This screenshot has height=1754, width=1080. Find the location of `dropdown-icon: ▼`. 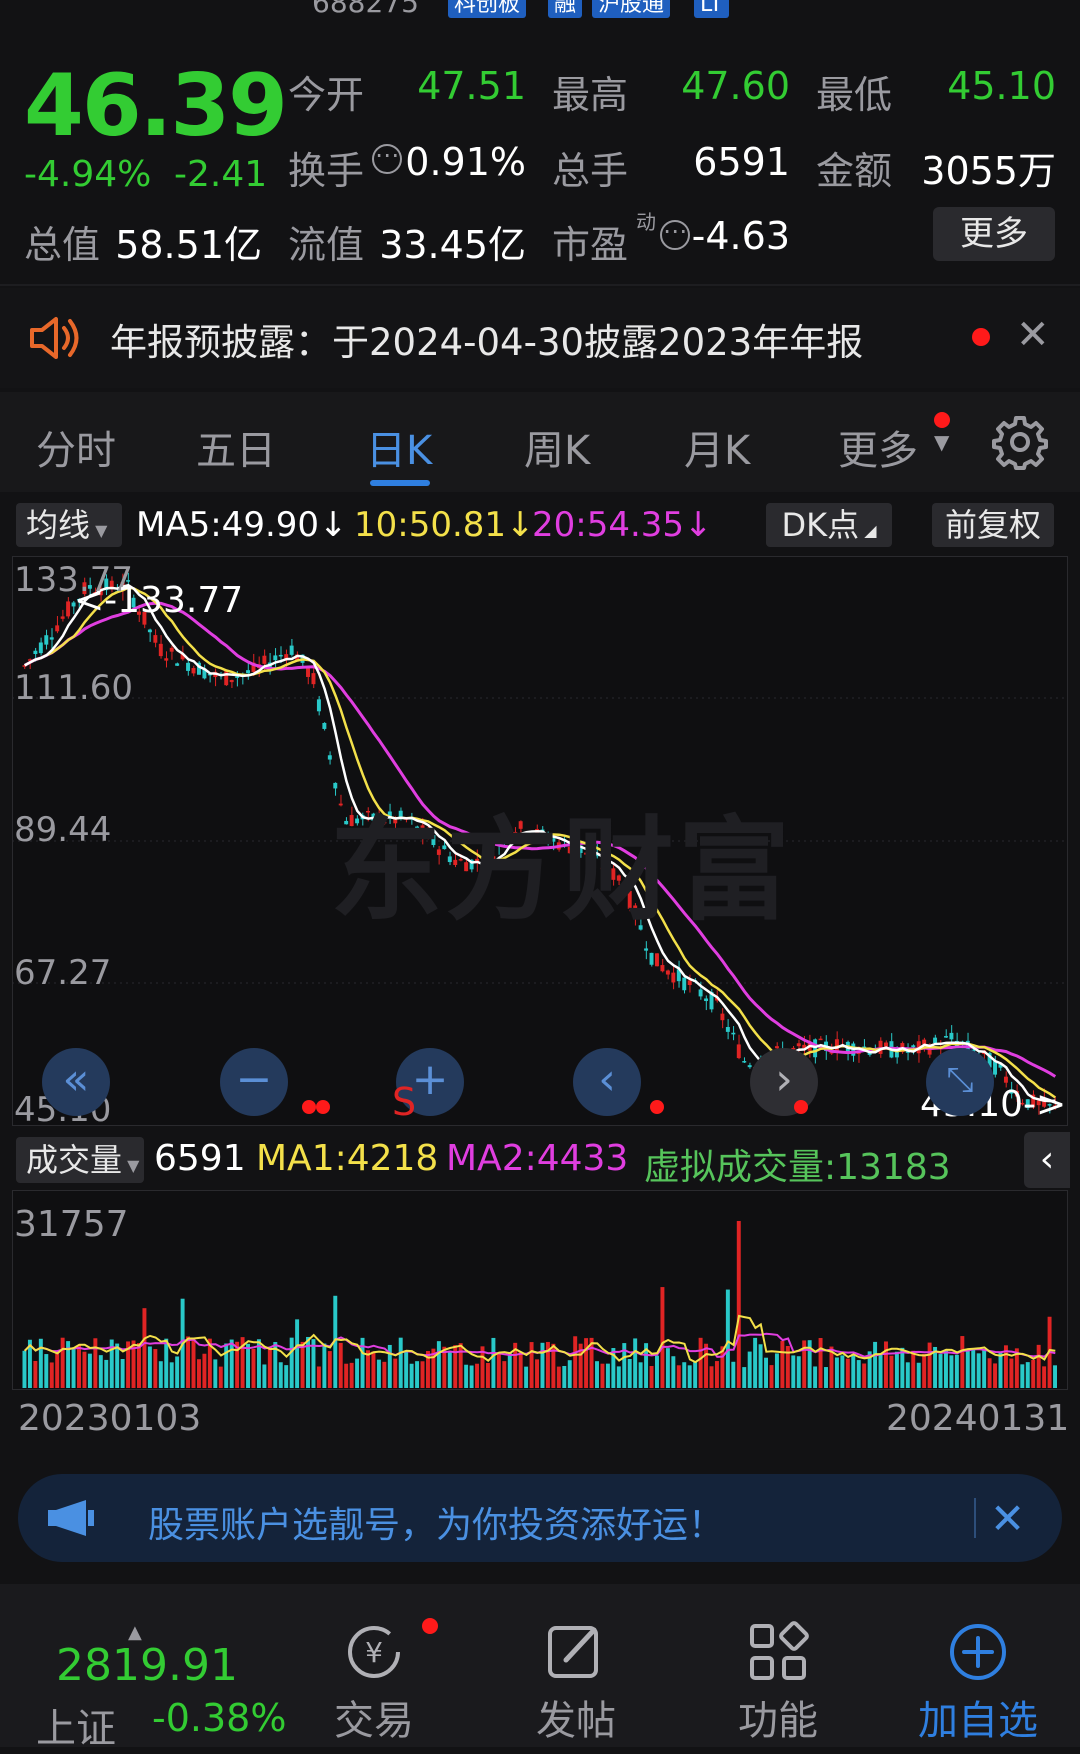

dropdown-icon: ▼ is located at coordinates (942, 442).